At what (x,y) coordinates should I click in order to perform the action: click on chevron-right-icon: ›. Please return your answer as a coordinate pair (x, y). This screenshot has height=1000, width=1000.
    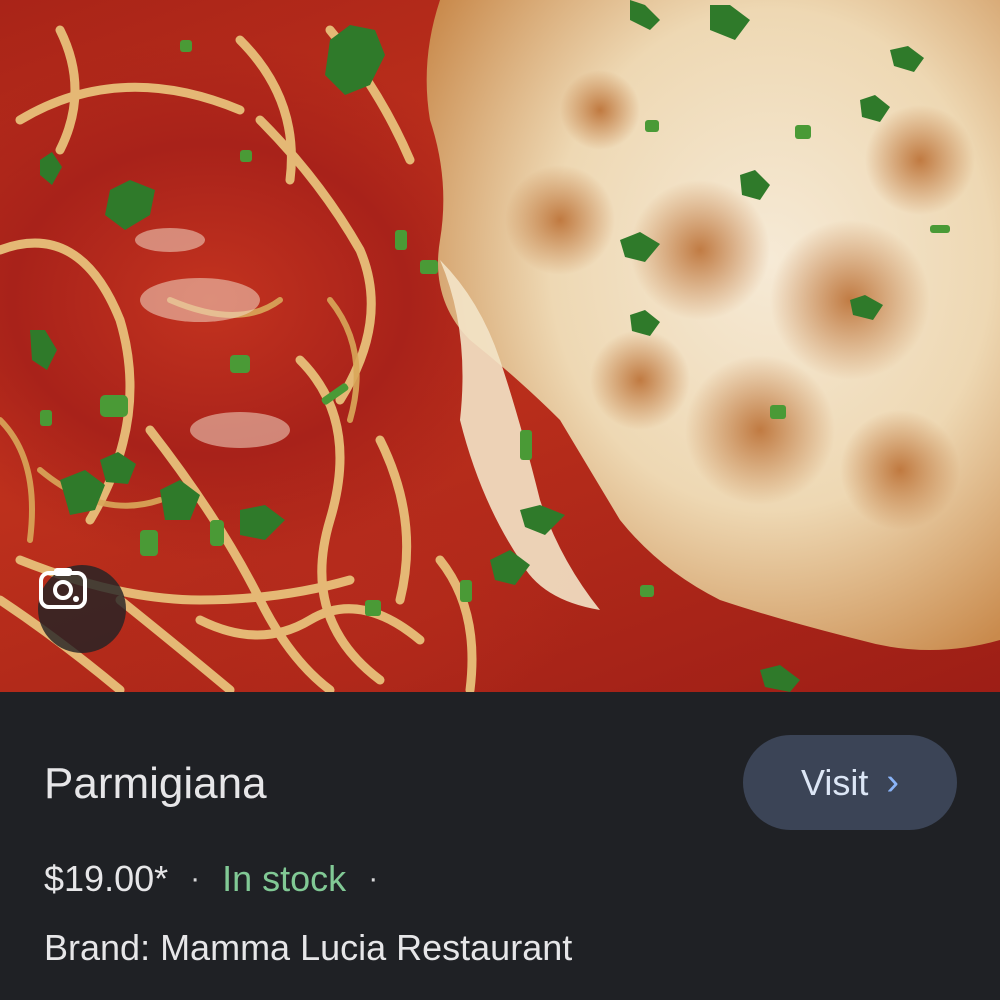
    Looking at the image, I should click on (892, 781).